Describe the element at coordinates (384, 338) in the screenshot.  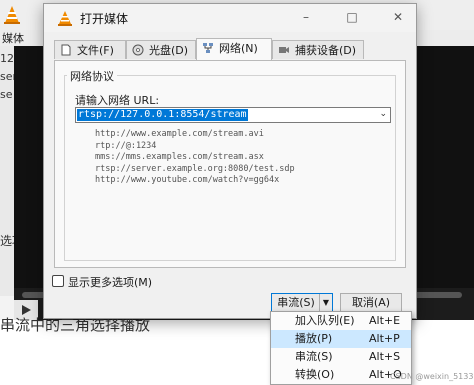
I see `menu-item-shortcut: Alt+P` at that location.